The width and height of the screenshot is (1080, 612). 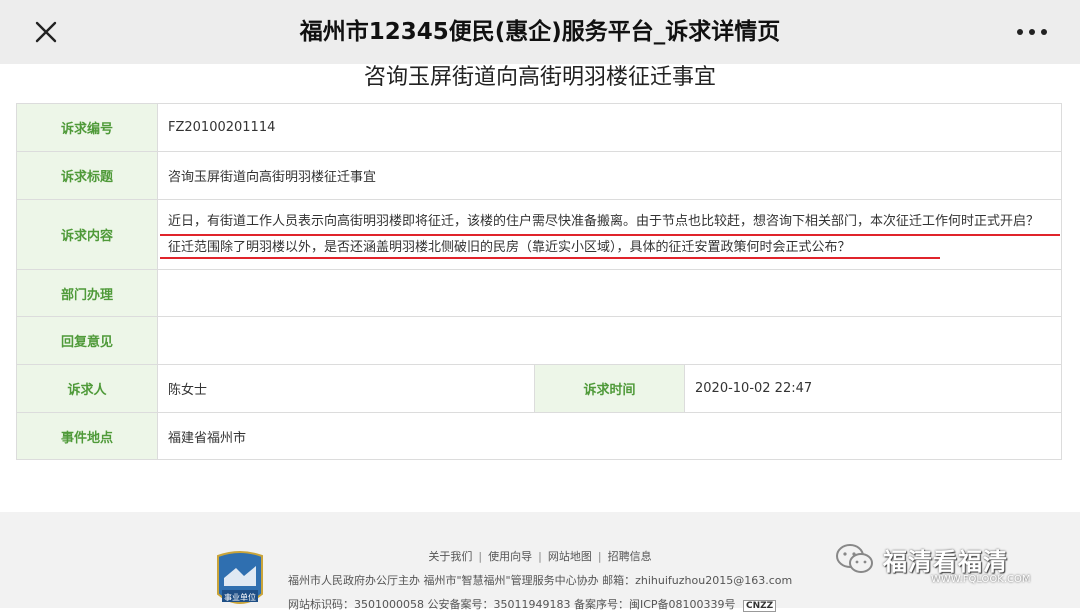 I want to click on footer-link-sitemap: 网站地图, so click(x=570, y=556).